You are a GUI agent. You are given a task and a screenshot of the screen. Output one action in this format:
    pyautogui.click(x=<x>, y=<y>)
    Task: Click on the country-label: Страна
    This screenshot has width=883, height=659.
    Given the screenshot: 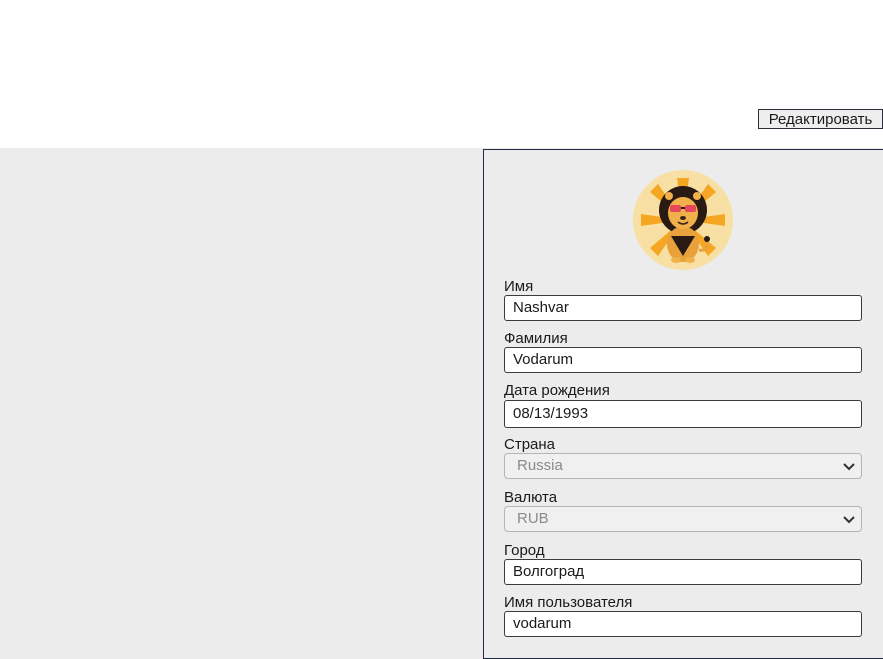 What is the action you would take?
    pyautogui.click(x=530, y=444)
    